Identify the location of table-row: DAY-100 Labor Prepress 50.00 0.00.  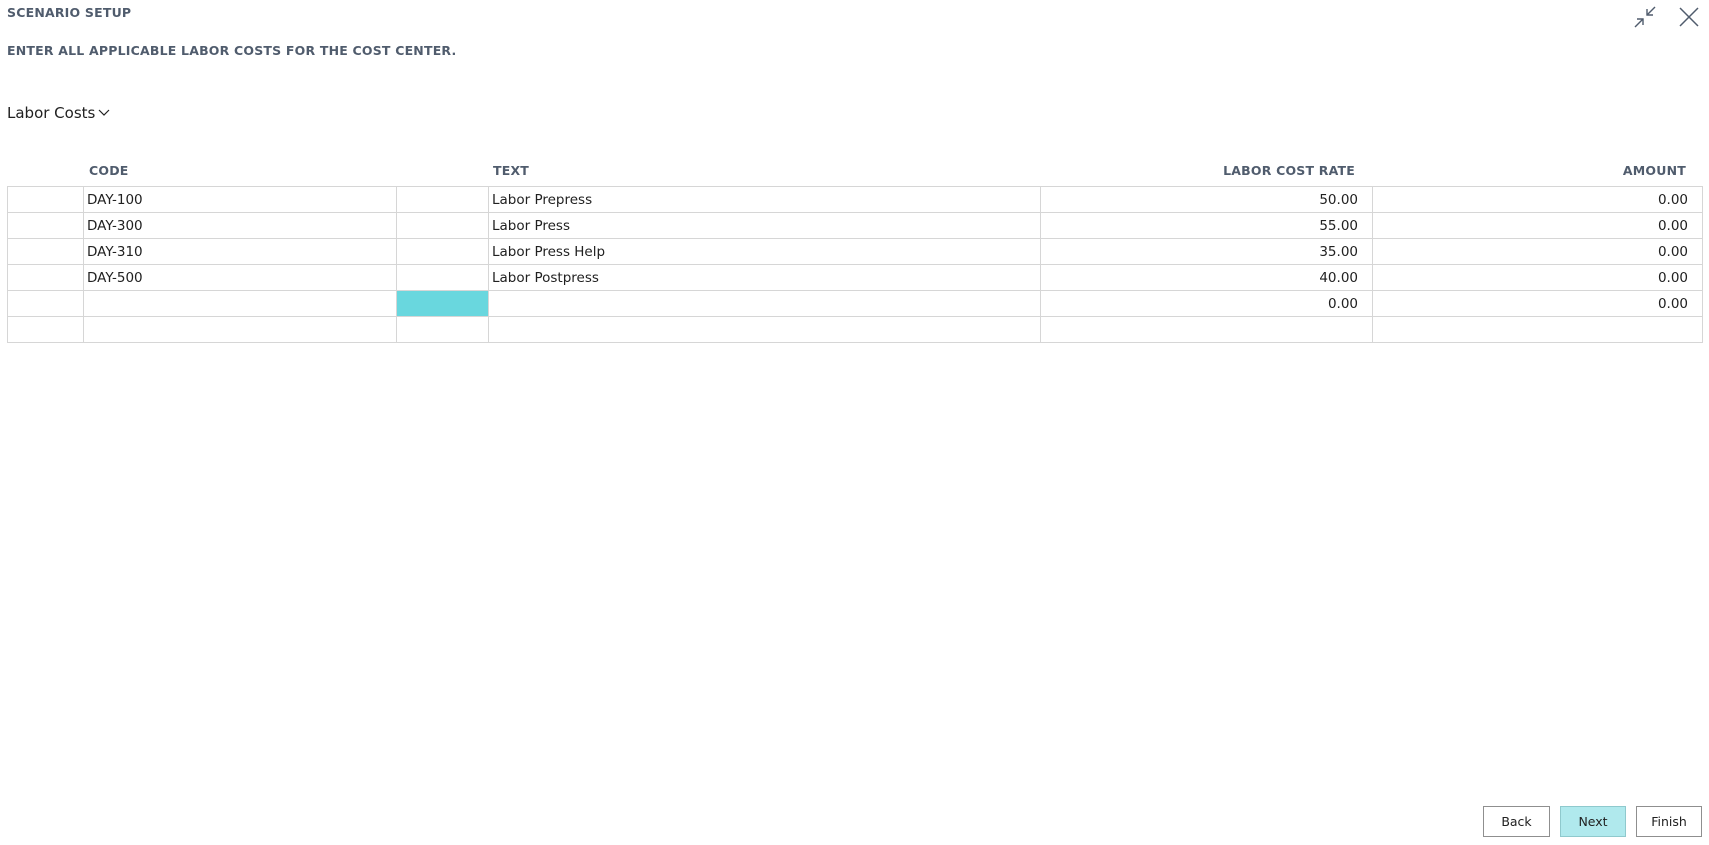
(855, 199).